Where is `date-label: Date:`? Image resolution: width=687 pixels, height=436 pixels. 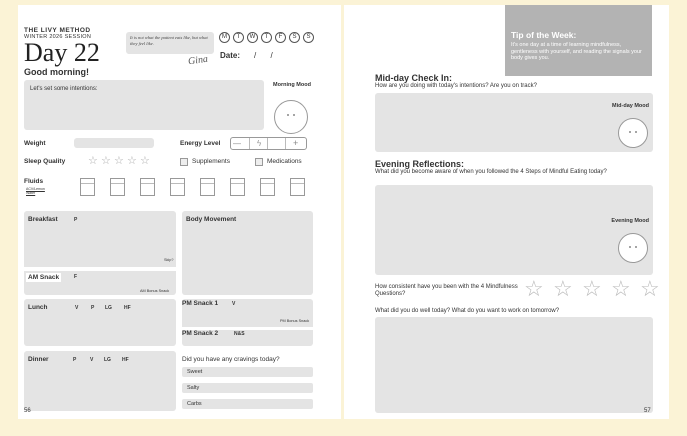
date-label: Date: is located at coordinates (230, 55).